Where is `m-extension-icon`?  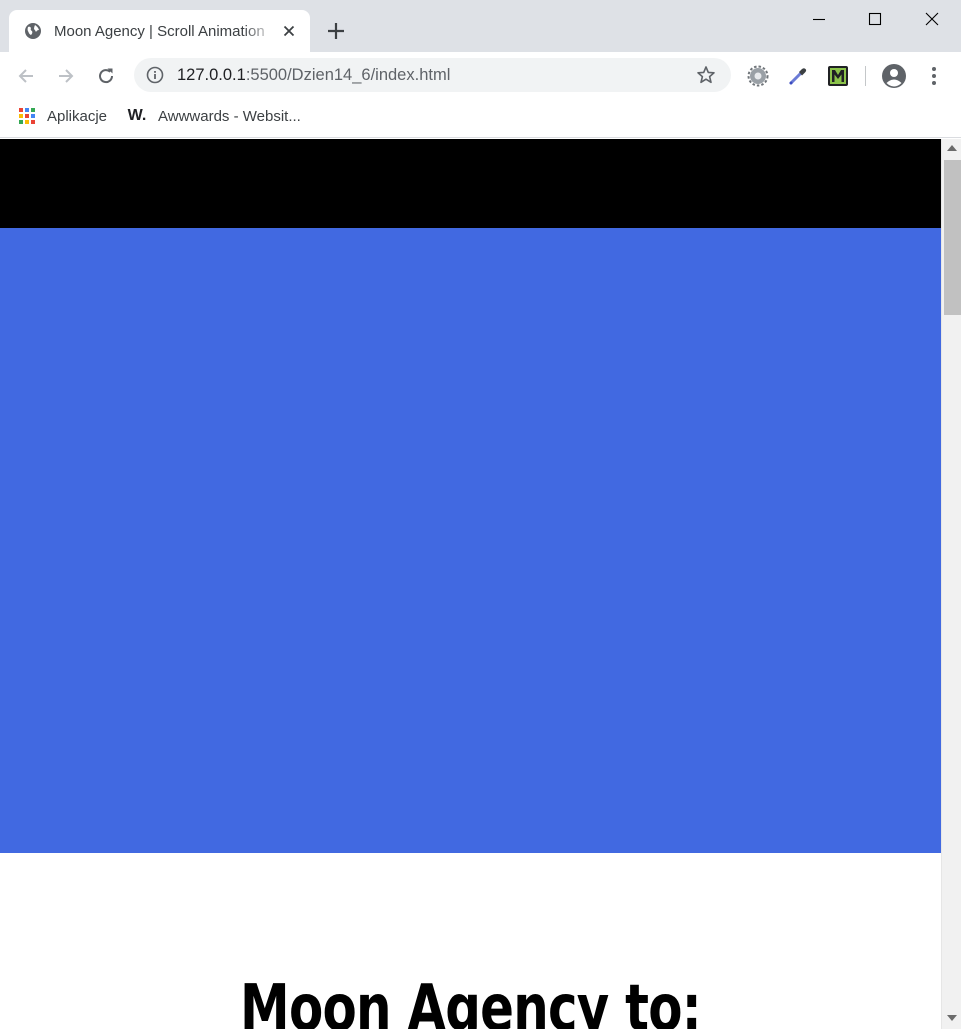
m-extension-icon is located at coordinates (838, 76).